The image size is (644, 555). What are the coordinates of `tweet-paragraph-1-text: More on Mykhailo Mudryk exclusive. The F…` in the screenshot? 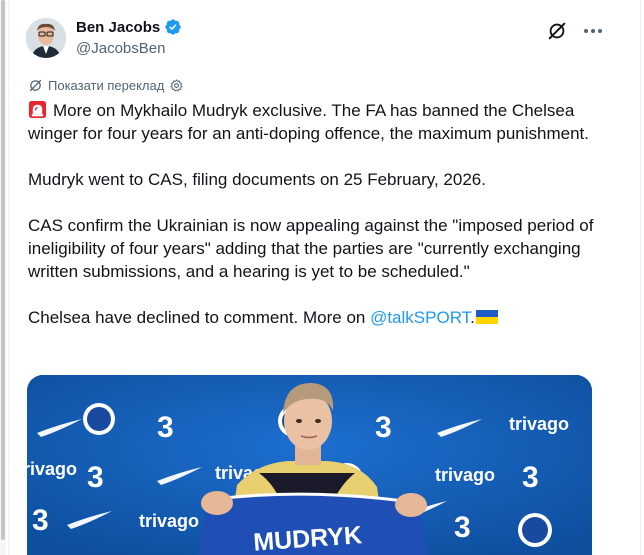 It's located at (308, 122).